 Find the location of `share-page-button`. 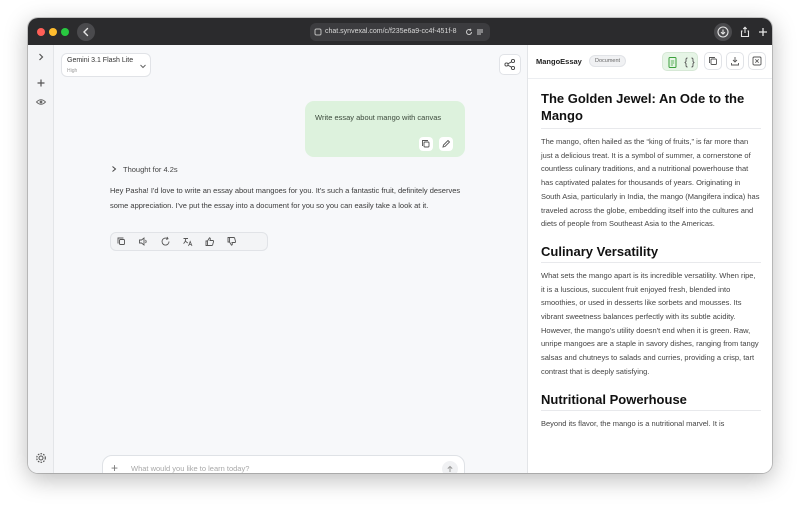

share-page-button is located at coordinates (745, 32).